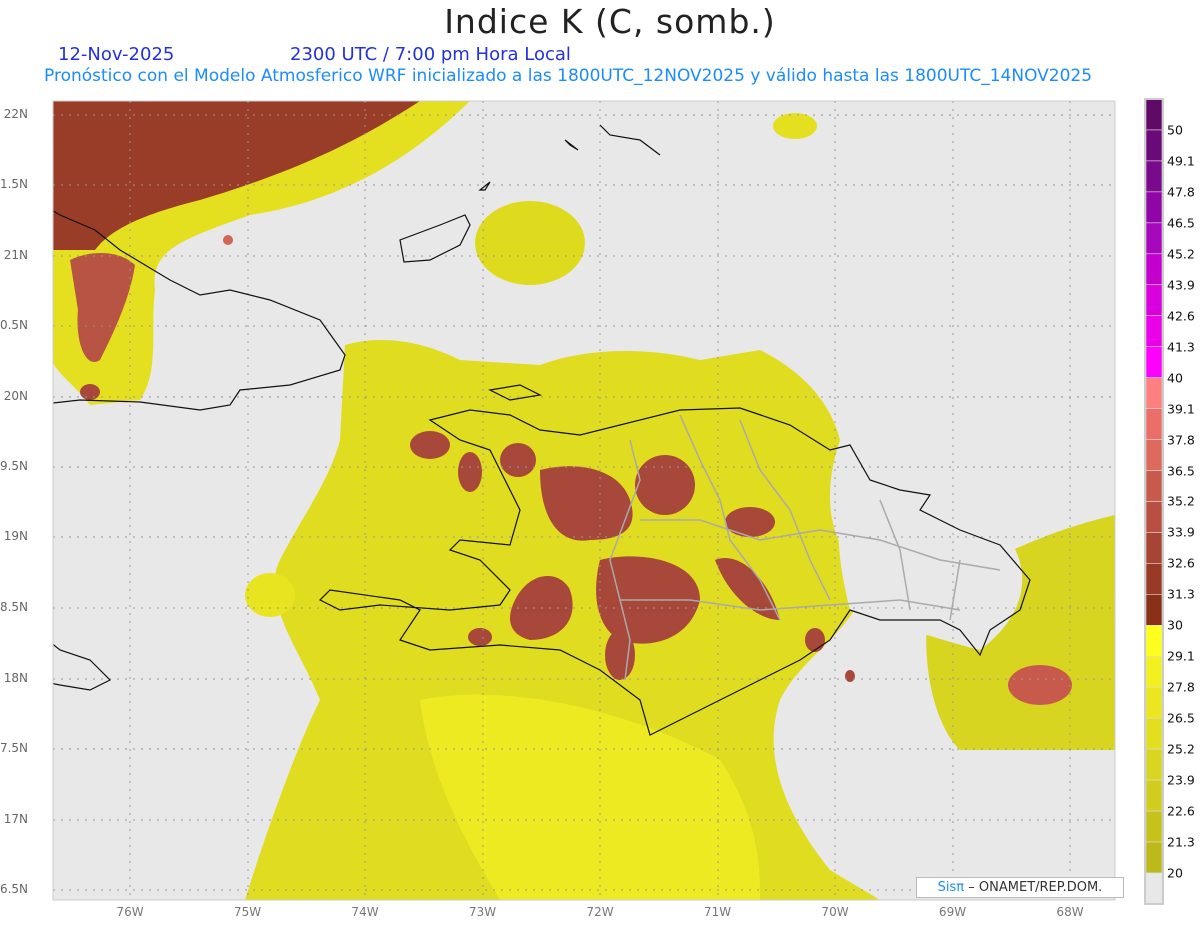  What do you see at coordinates (14, 748) in the screenshot?
I see `lat-label: 7.5N` at bounding box center [14, 748].